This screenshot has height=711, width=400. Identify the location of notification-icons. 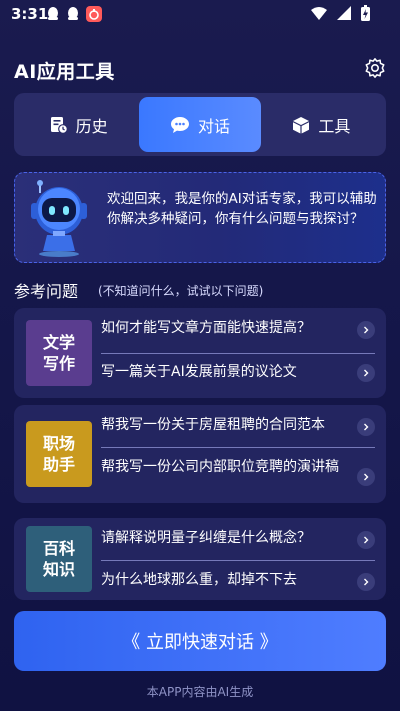
(74, 14).